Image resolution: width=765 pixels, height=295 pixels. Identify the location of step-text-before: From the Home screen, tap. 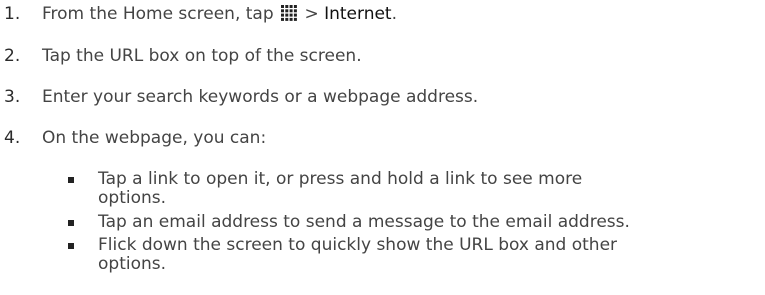
(158, 14).